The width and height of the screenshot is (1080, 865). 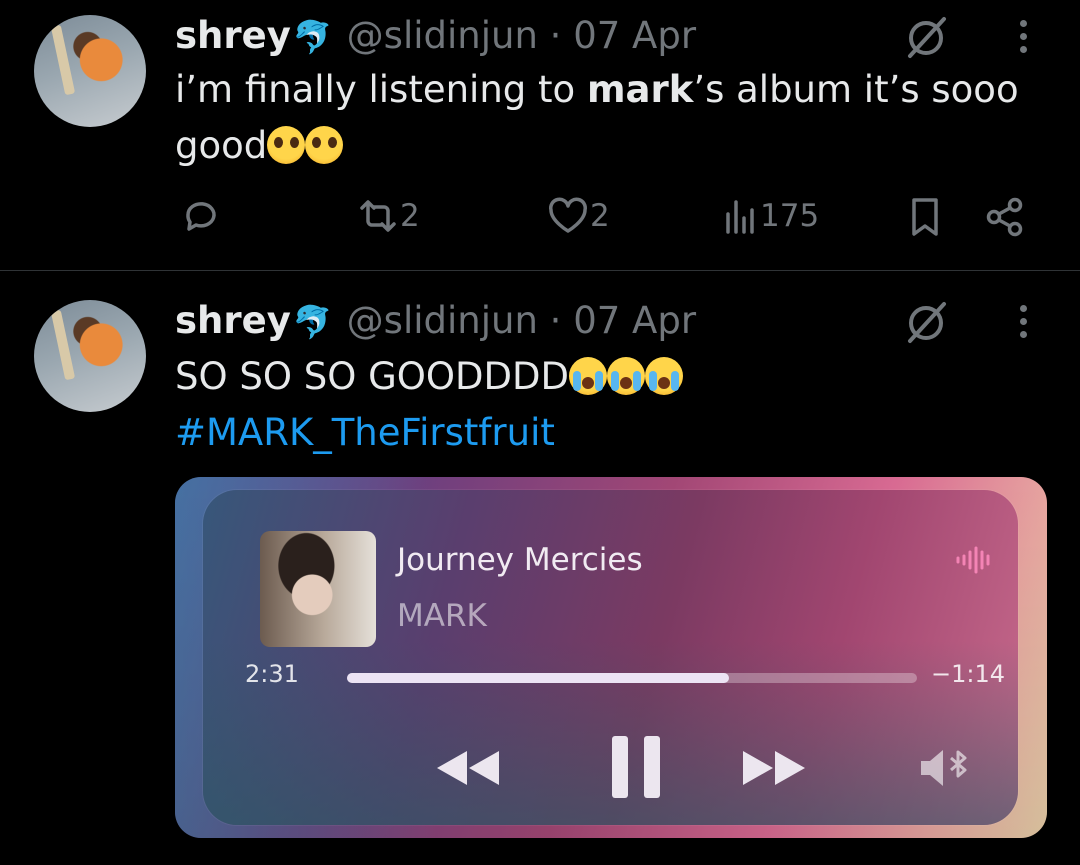 I want to click on reply-button, so click(x=200, y=216).